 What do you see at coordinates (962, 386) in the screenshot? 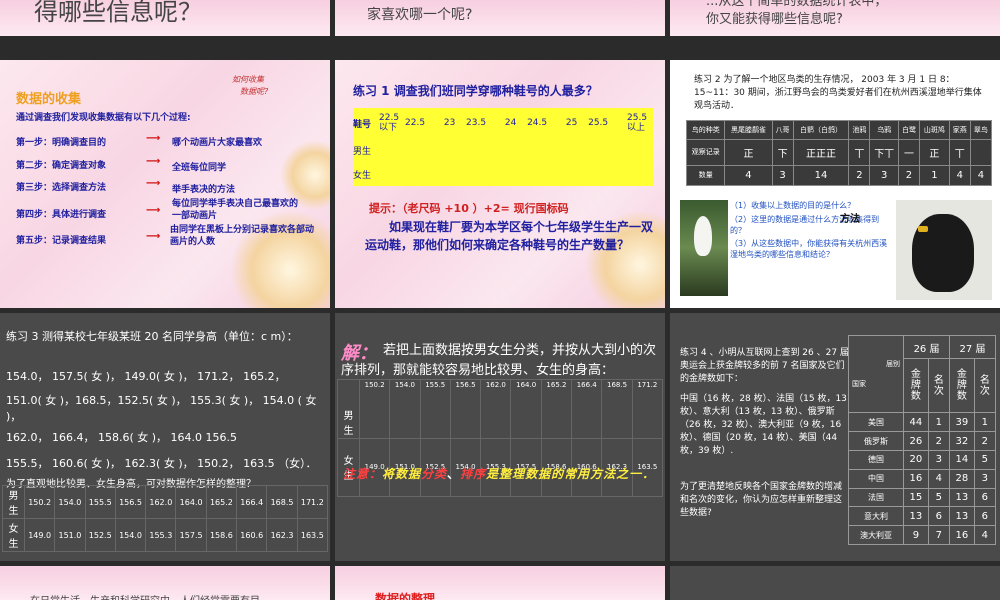
I see `table-header: 金牌数` at bounding box center [962, 386].